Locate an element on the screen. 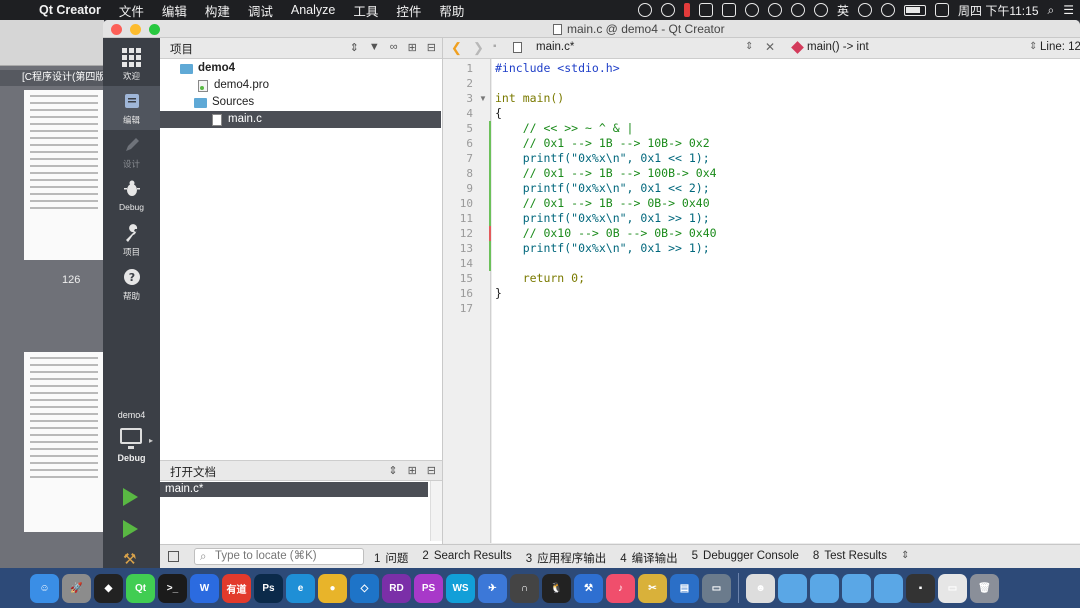  mode-edit: 编辑 is located at coordinates (131, 108).